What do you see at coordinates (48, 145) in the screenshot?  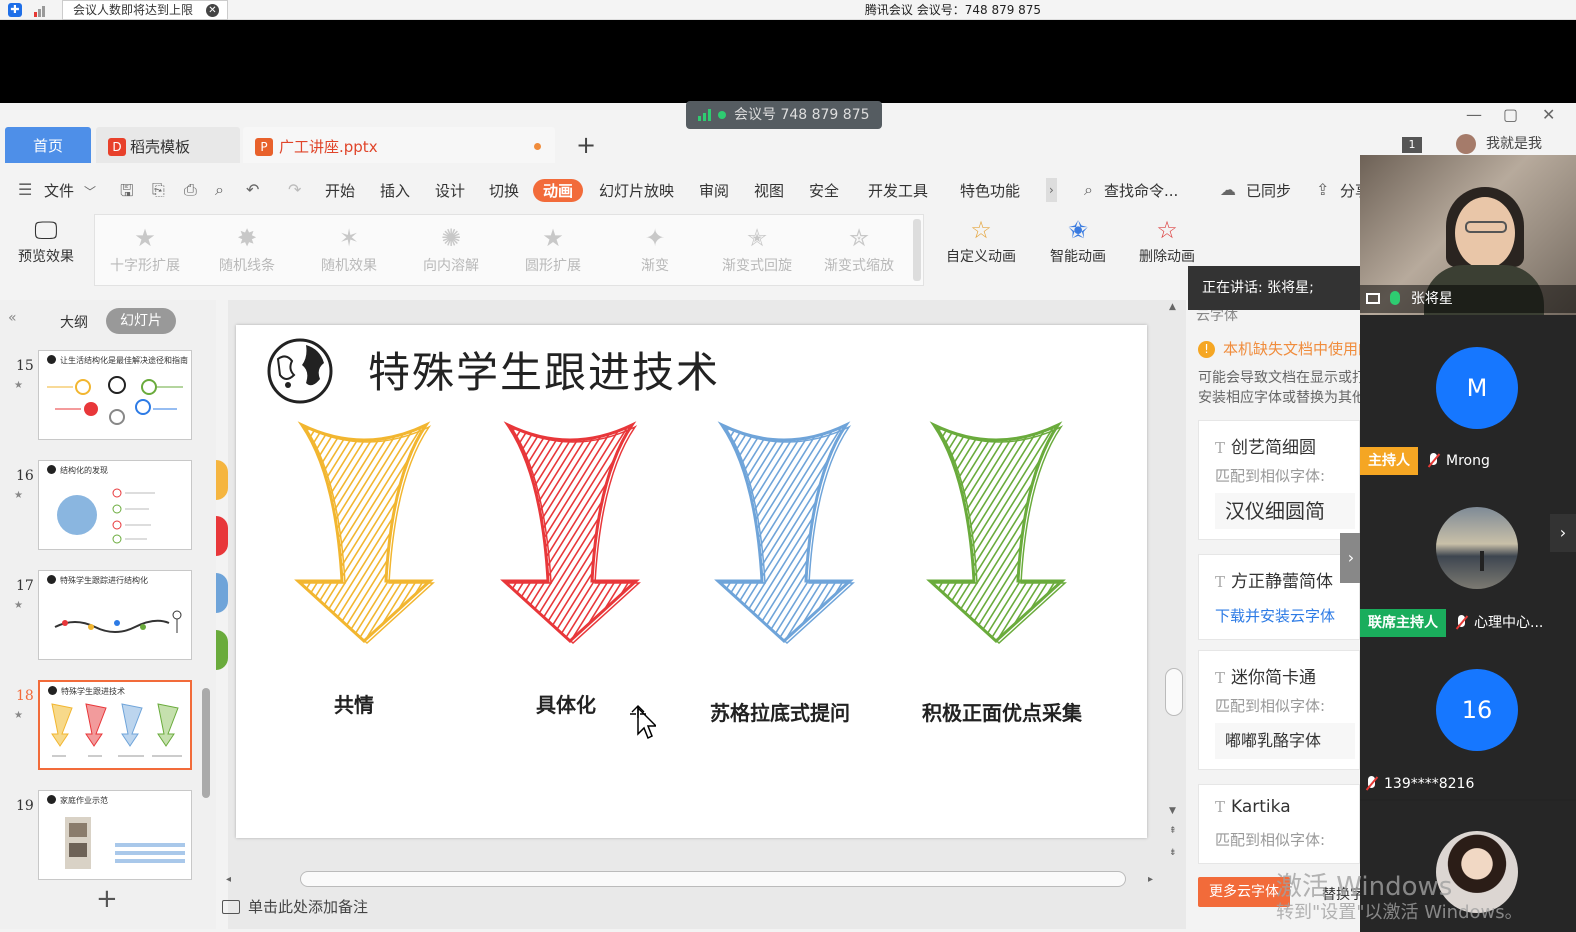 I see `tab-home: 首页` at bounding box center [48, 145].